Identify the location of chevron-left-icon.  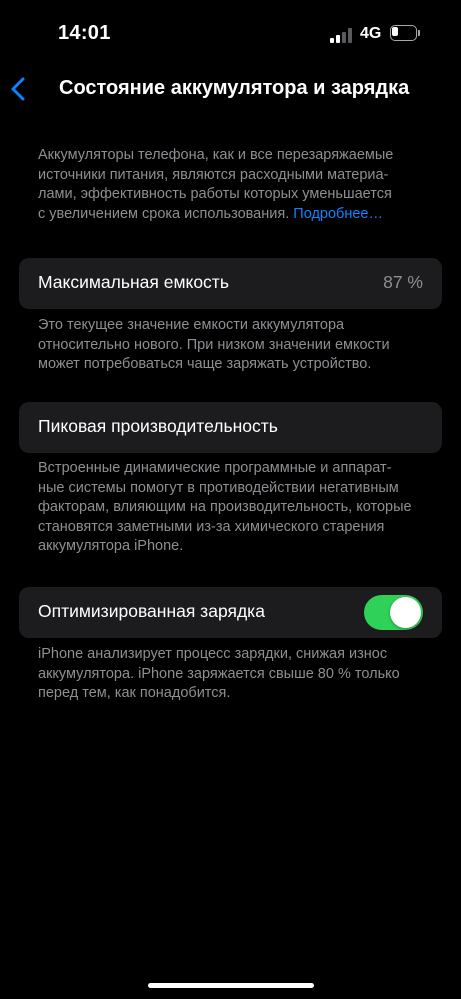
(18, 89).